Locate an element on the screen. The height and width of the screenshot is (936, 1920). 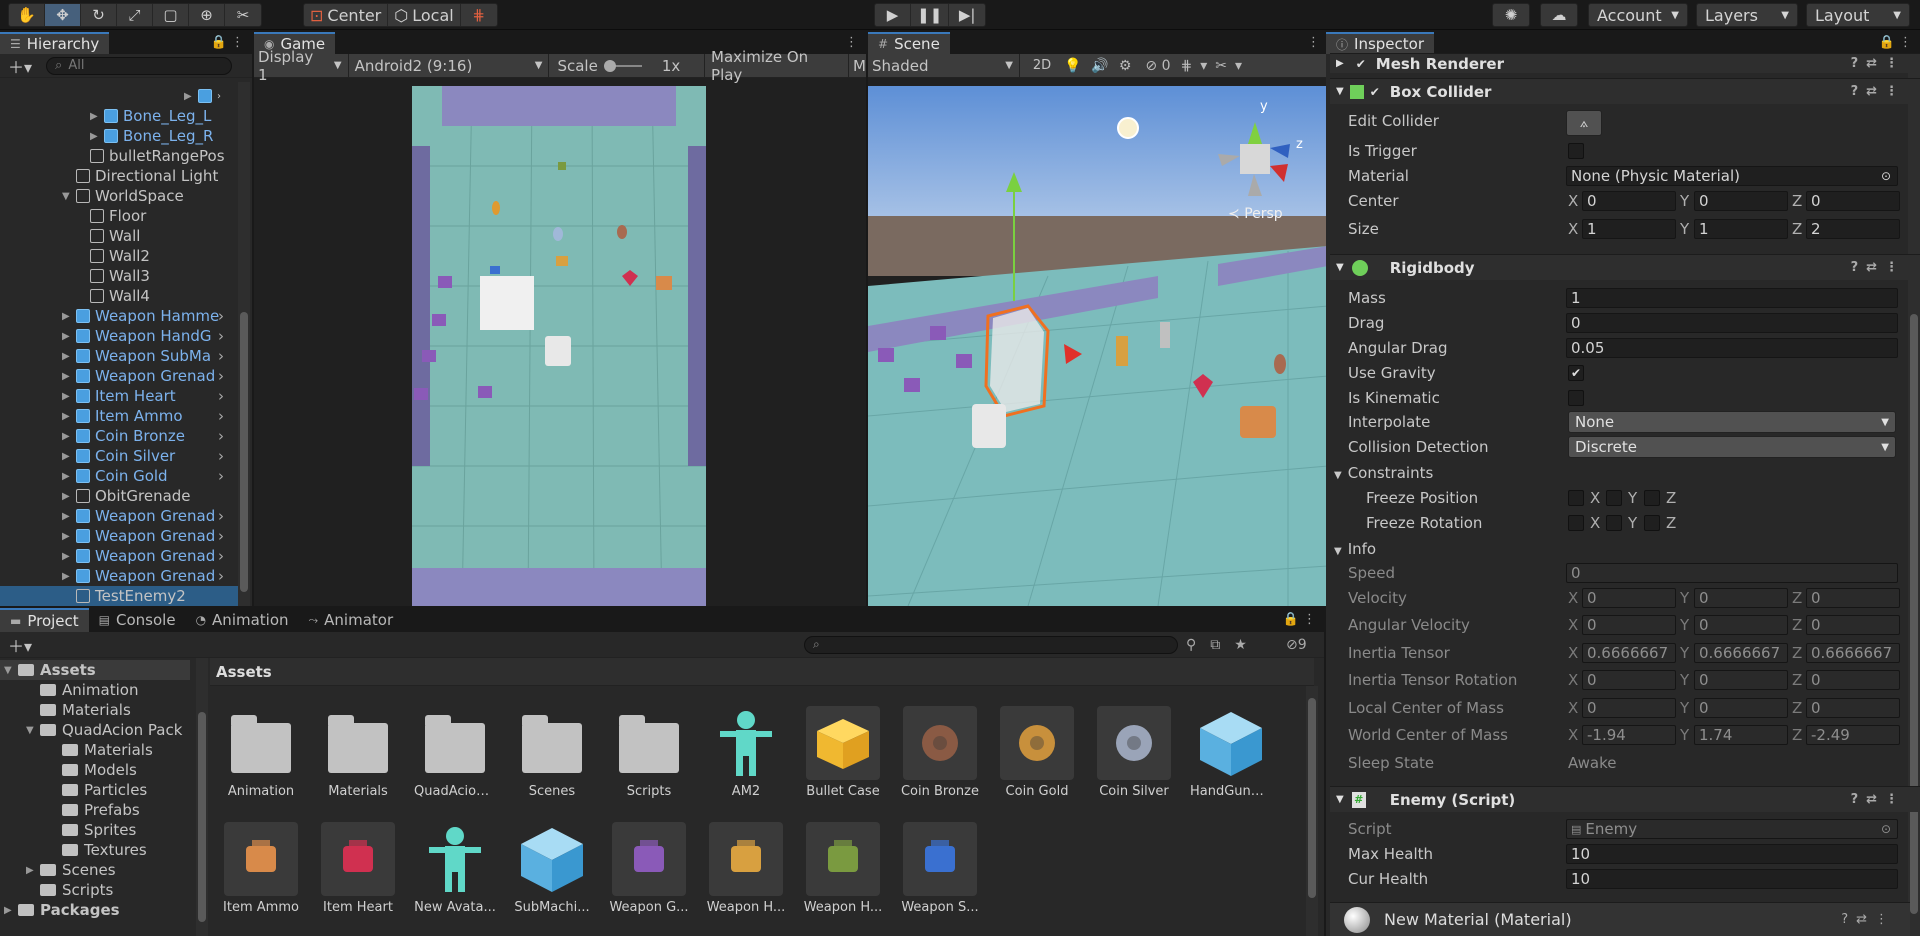
panel-menu-icon: ⋮ is located at coordinates (1313, 42).